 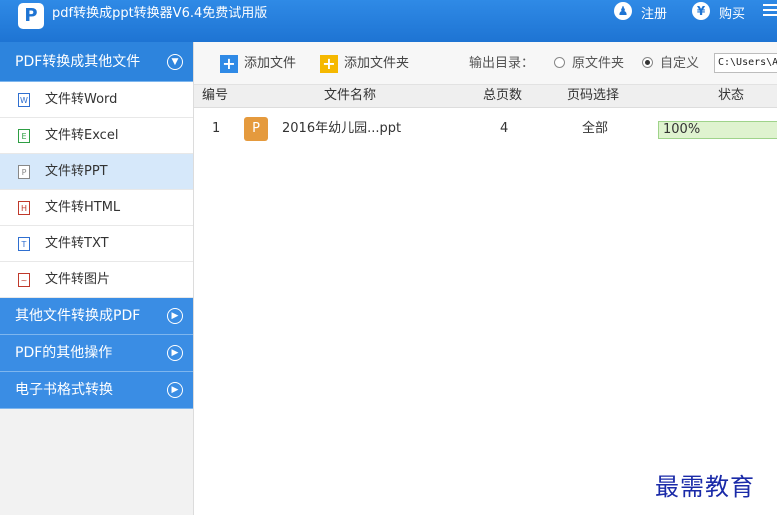 What do you see at coordinates (502, 63) in the screenshot?
I see `output-dir-label: 输出目录：` at bounding box center [502, 63].